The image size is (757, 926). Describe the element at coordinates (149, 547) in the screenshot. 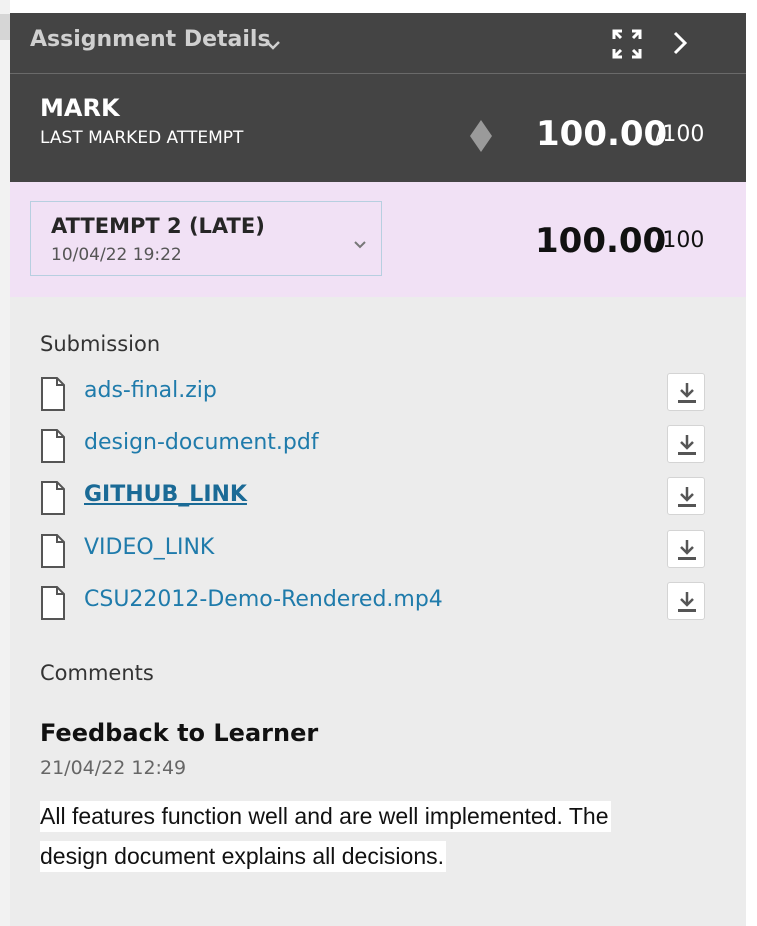

I see `file-link: VIDEO_LINK` at that location.